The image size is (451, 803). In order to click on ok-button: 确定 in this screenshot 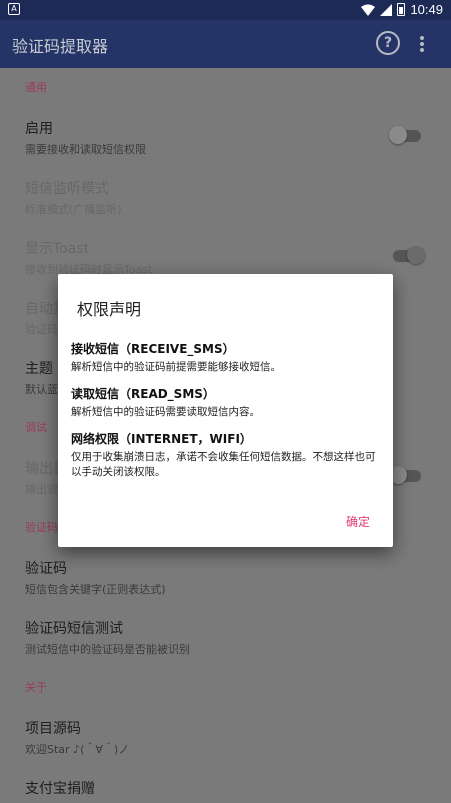, I will do `click(358, 521)`.